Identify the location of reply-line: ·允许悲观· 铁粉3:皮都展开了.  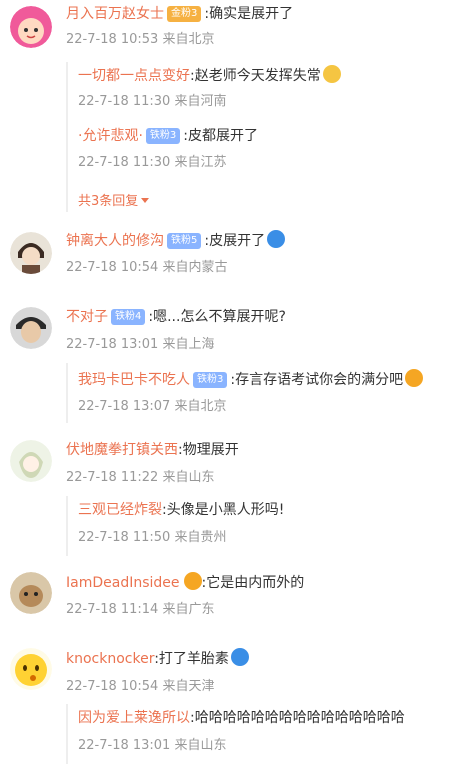
(168, 136).